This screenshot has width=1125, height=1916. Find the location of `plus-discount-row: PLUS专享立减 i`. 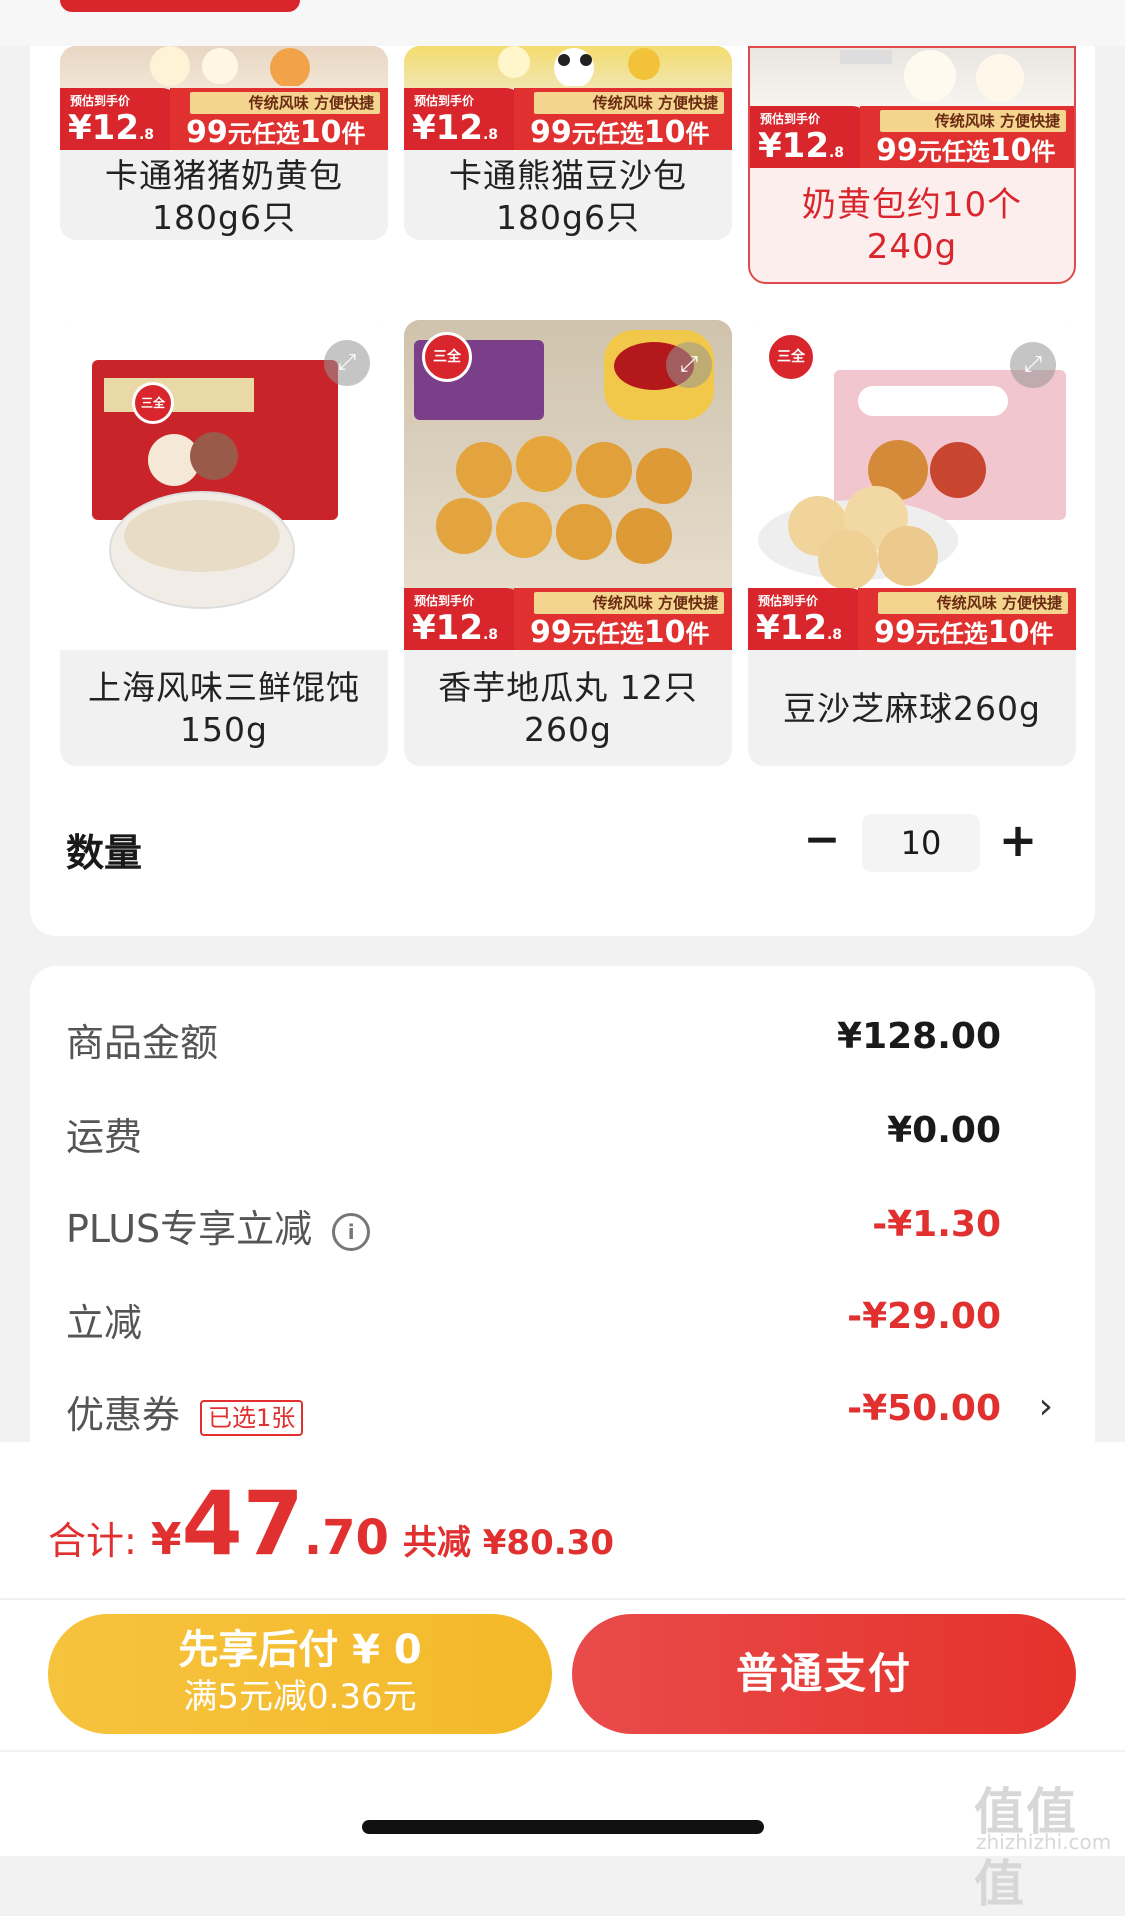

plus-discount-row: PLUS专享立减 i is located at coordinates (218, 1225).